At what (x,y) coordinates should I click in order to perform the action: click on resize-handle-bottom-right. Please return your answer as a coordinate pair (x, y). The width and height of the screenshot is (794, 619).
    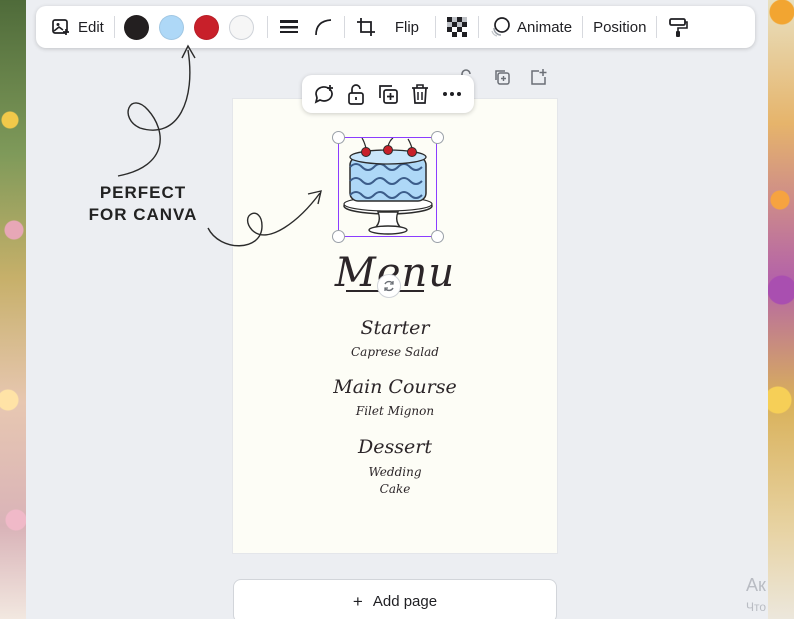
    Looking at the image, I should click on (437, 236).